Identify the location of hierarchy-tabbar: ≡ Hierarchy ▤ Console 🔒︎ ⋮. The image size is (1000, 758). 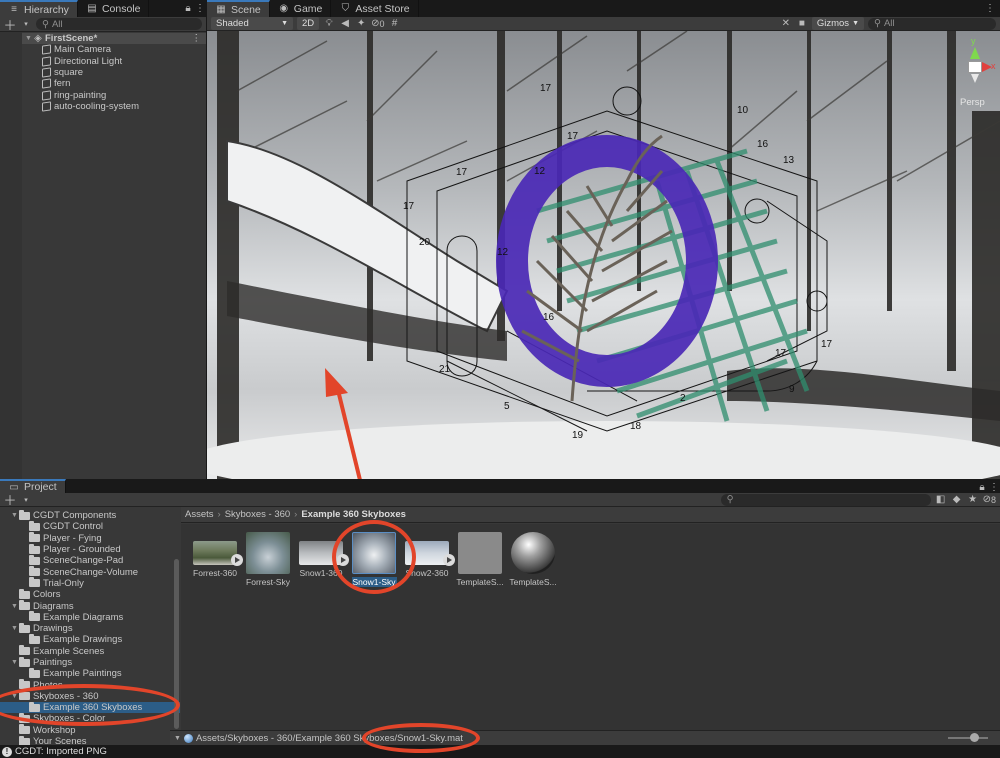
(103, 8).